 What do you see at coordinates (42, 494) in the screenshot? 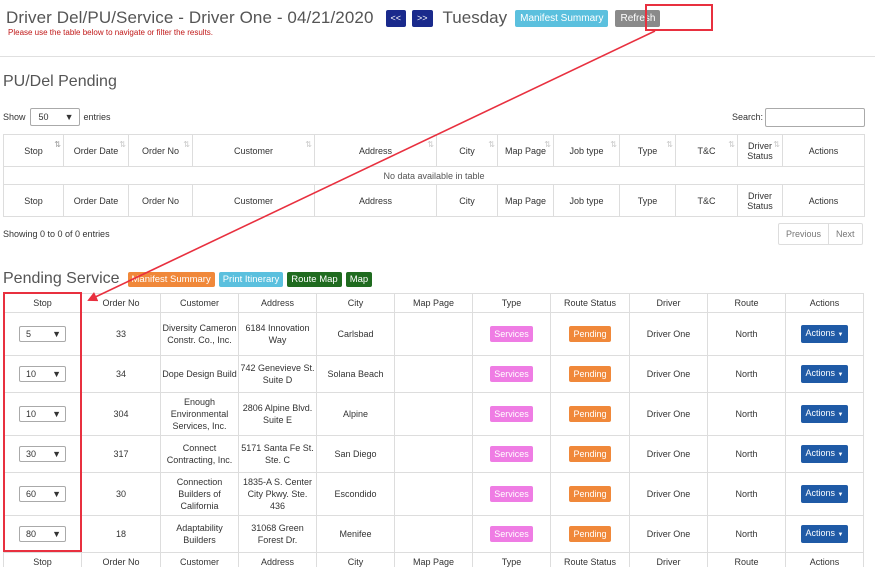
I see `stop-select: 60 ▼` at bounding box center [42, 494].